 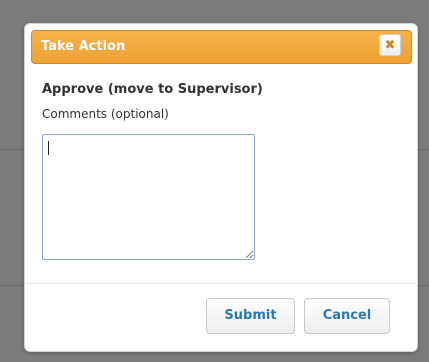 What do you see at coordinates (347, 316) in the screenshot?
I see `cancel-button: Cancel` at bounding box center [347, 316].